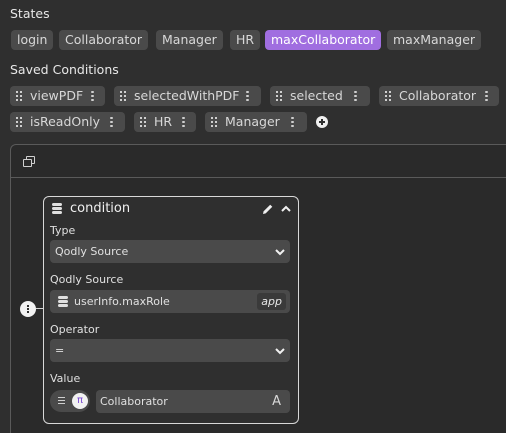 The height and width of the screenshot is (433, 506). Describe the element at coordinates (193, 401) in the screenshot. I see `value-input: Collaborator A` at that location.